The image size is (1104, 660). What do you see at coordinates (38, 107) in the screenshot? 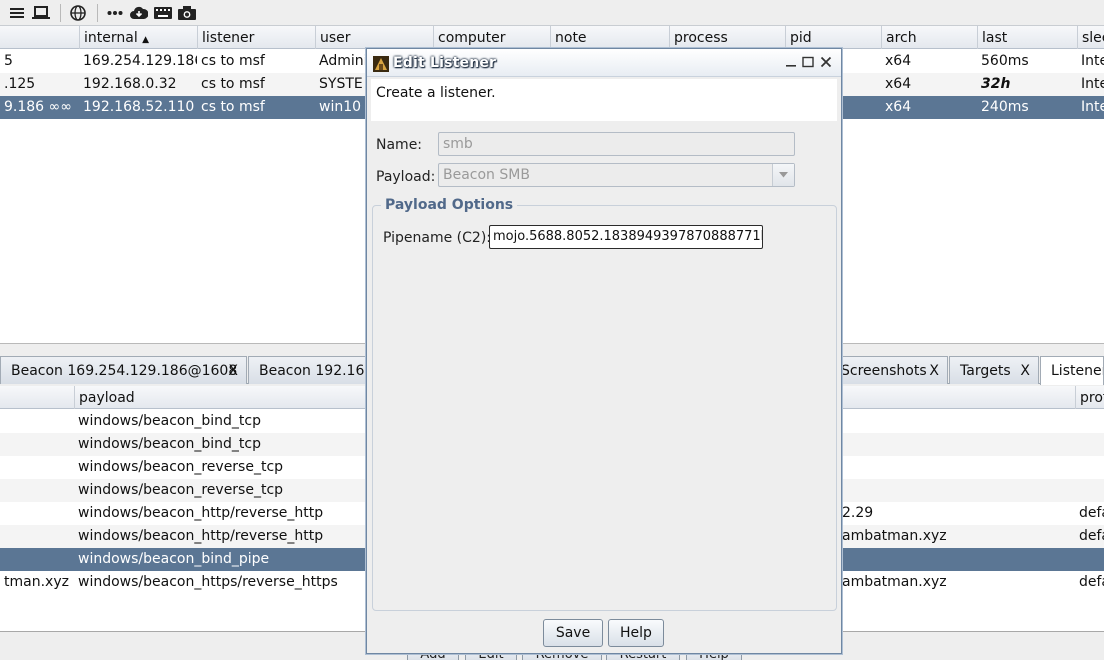
I see `cell-external: 9.186 ∞∞` at bounding box center [38, 107].